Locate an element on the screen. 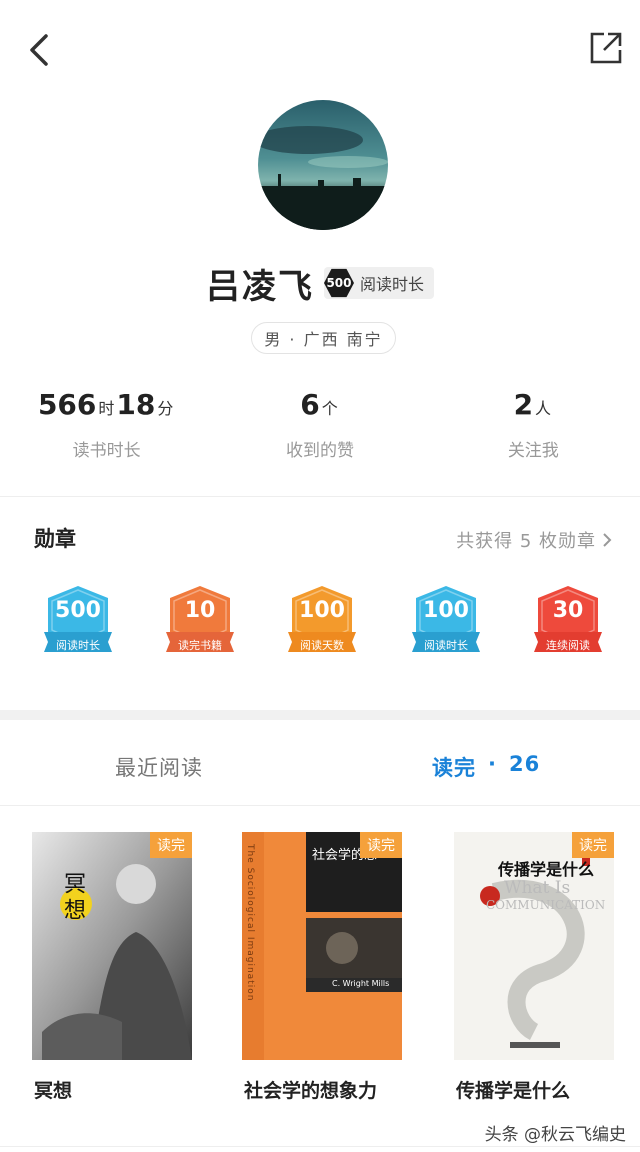 The width and height of the screenshot is (640, 1152). book-cover: 冥想 读完 is located at coordinates (112, 946).